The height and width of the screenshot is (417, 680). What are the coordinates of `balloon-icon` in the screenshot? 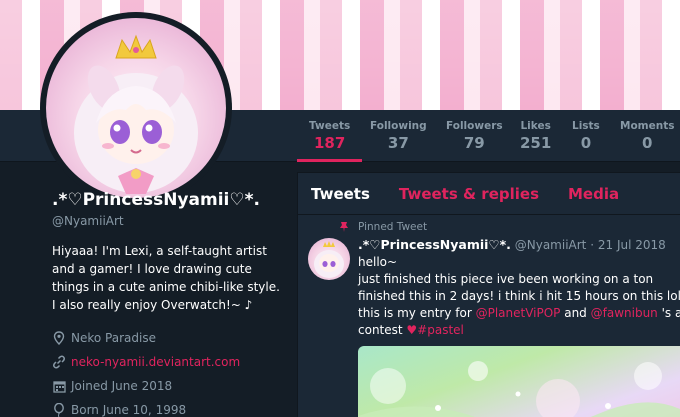 It's located at (59, 410).